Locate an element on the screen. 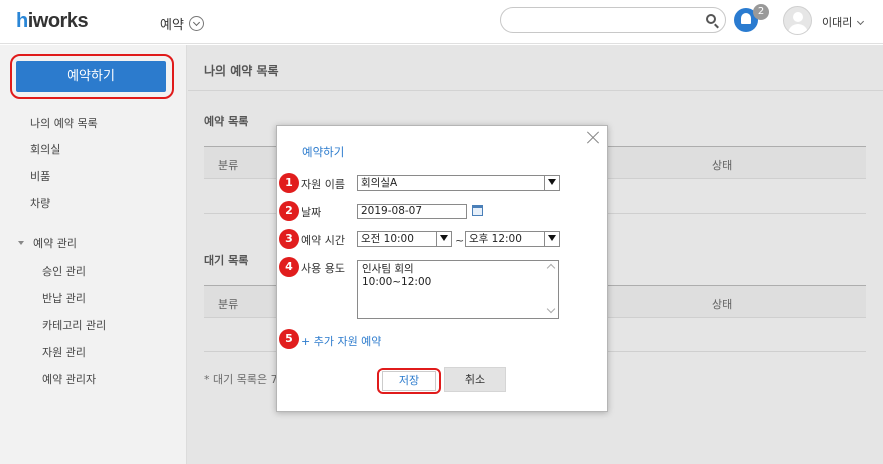 Image resolution: width=883 pixels, height=464 pixels. step-number-5: 5 is located at coordinates (289, 339).